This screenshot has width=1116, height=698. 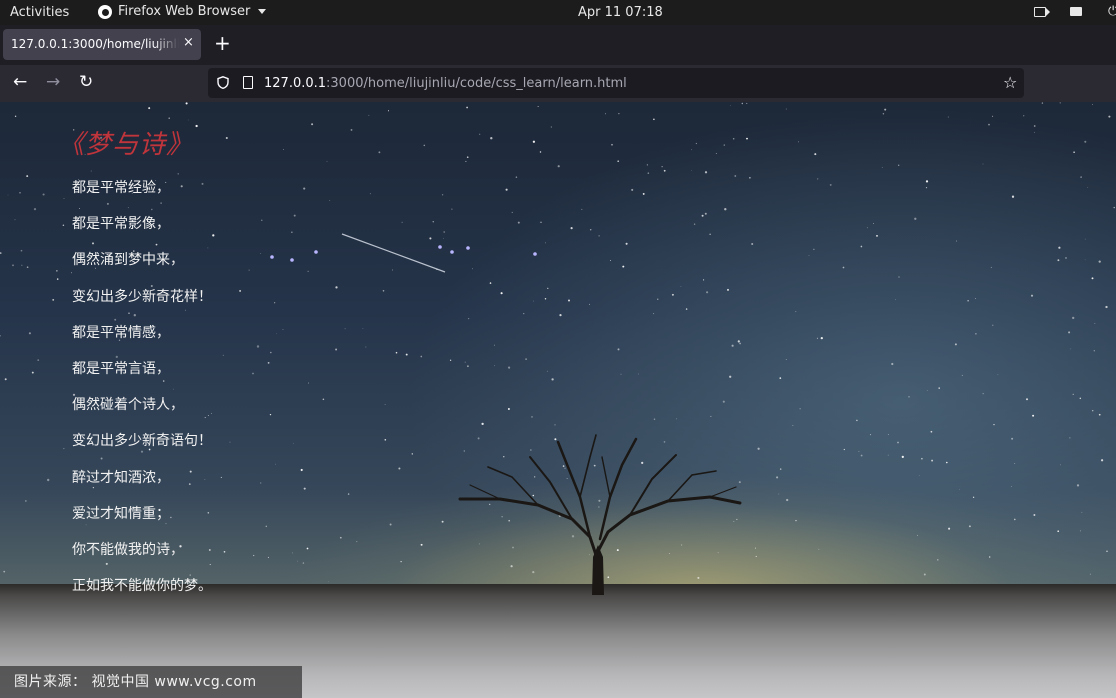 I want to click on image-credit: 图片来源： 视觉中国 www.vcg.com, so click(x=151, y=682).